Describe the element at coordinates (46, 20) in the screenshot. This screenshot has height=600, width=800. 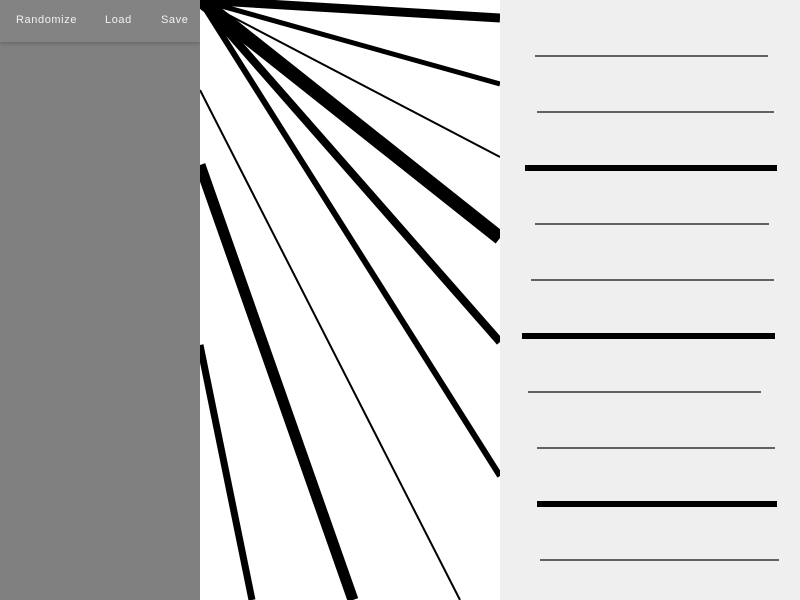
I see `randomize-button: Randomize` at that location.